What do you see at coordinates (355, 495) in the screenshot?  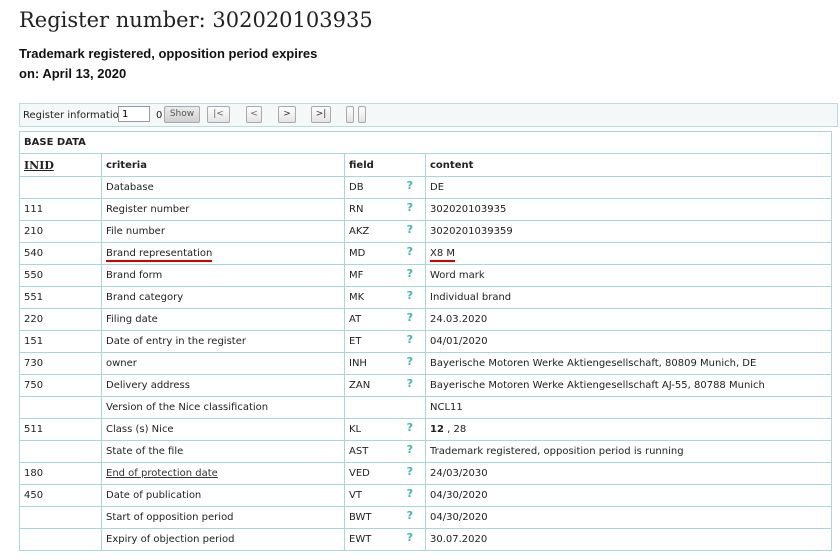 I see `field-code: VT` at bounding box center [355, 495].